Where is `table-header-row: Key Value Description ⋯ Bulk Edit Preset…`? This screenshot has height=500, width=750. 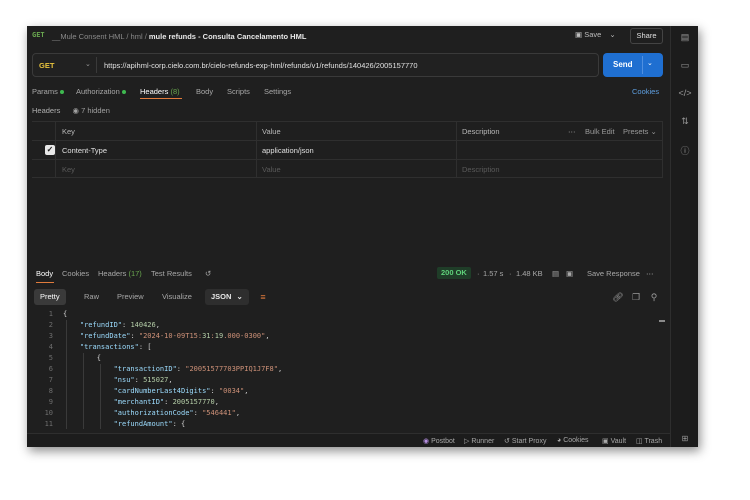 table-header-row: Key Value Description ⋯ Bulk Edit Preset… is located at coordinates (347, 130).